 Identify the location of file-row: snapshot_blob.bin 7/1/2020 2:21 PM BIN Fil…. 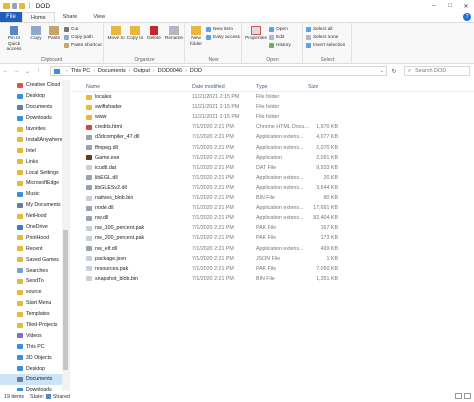
(273, 280).